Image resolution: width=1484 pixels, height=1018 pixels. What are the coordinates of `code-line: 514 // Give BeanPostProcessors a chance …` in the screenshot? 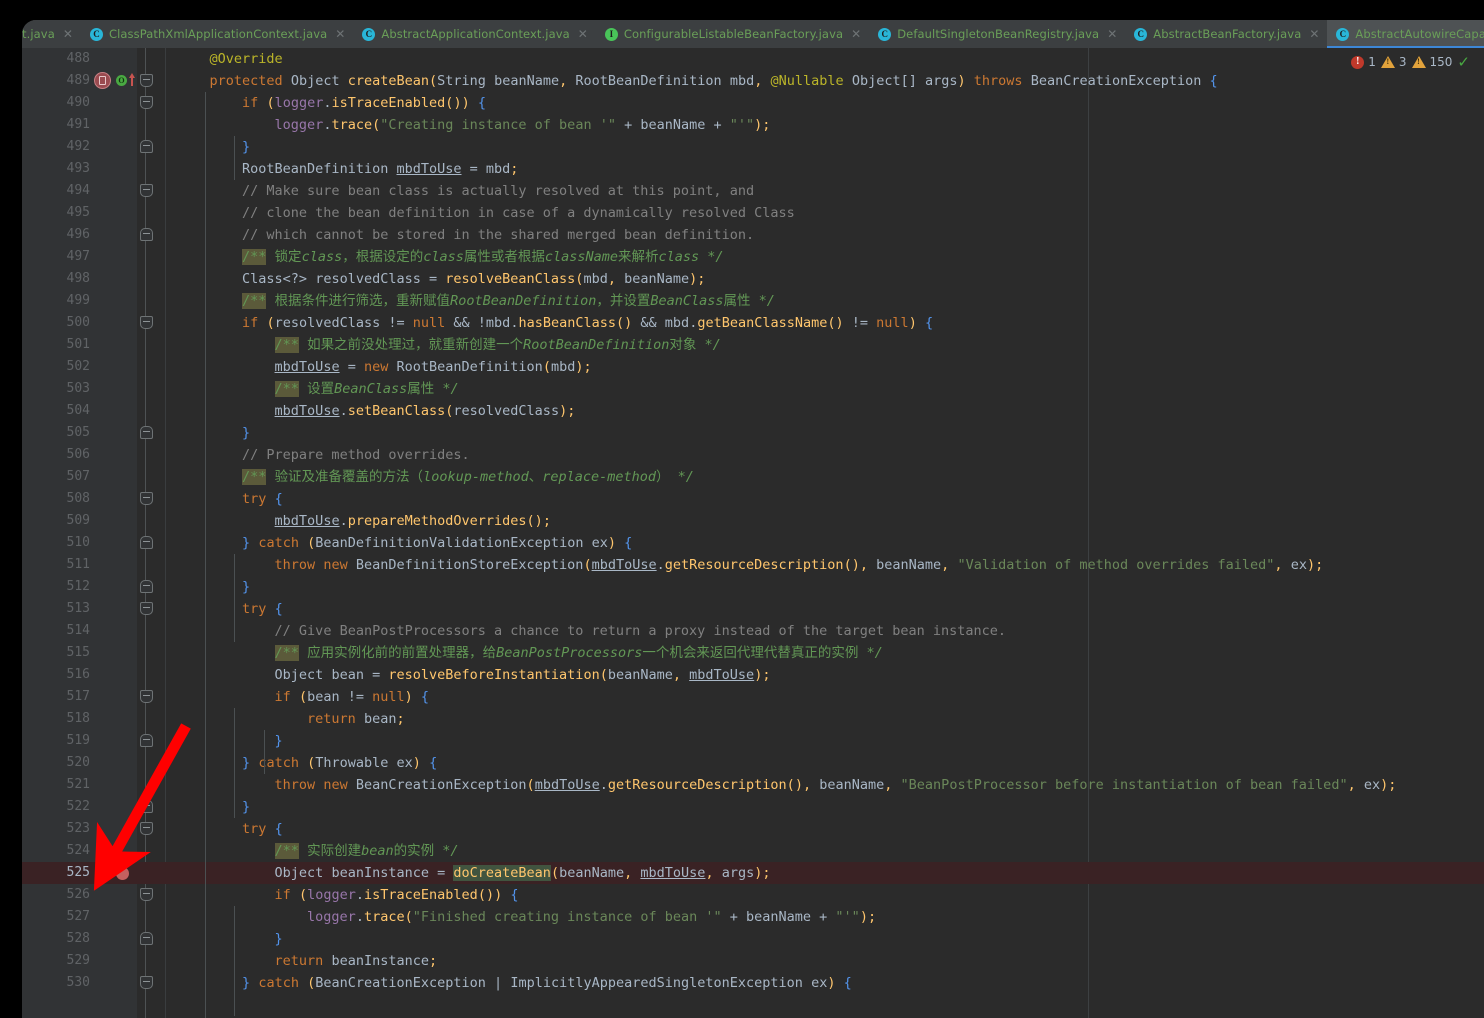 It's located at (753, 631).